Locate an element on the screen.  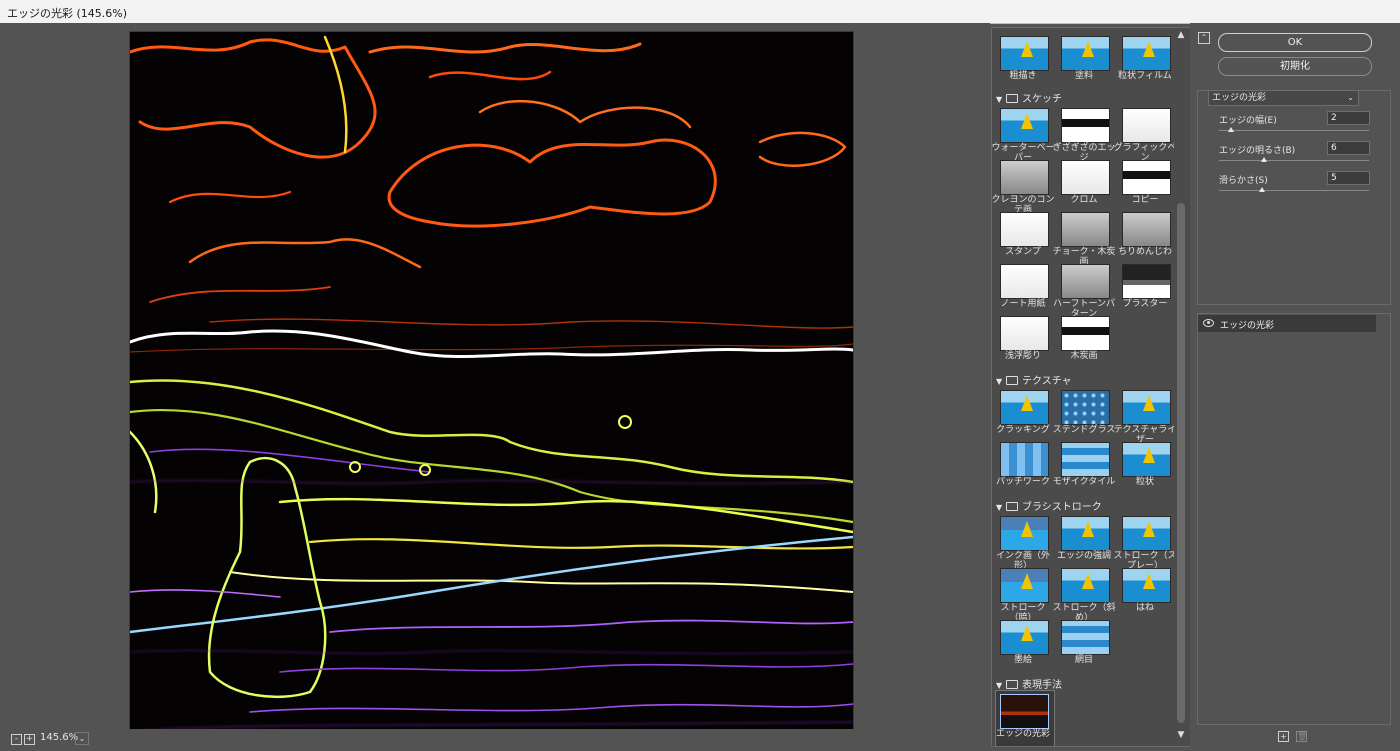
filter-thumbnail: 塗料 is located at coordinates (1083, 61).